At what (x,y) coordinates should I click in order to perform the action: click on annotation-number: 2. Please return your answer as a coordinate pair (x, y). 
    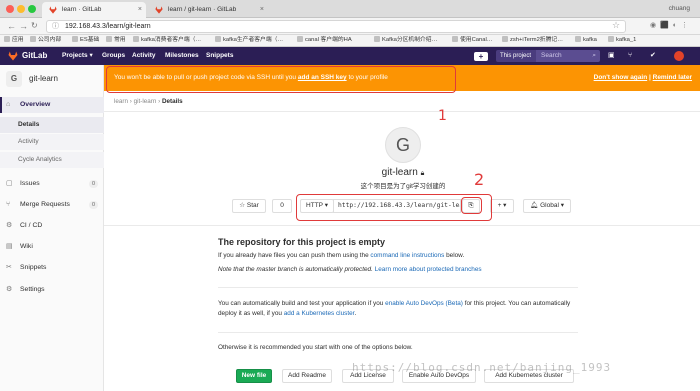
    Looking at the image, I should click on (479, 179).